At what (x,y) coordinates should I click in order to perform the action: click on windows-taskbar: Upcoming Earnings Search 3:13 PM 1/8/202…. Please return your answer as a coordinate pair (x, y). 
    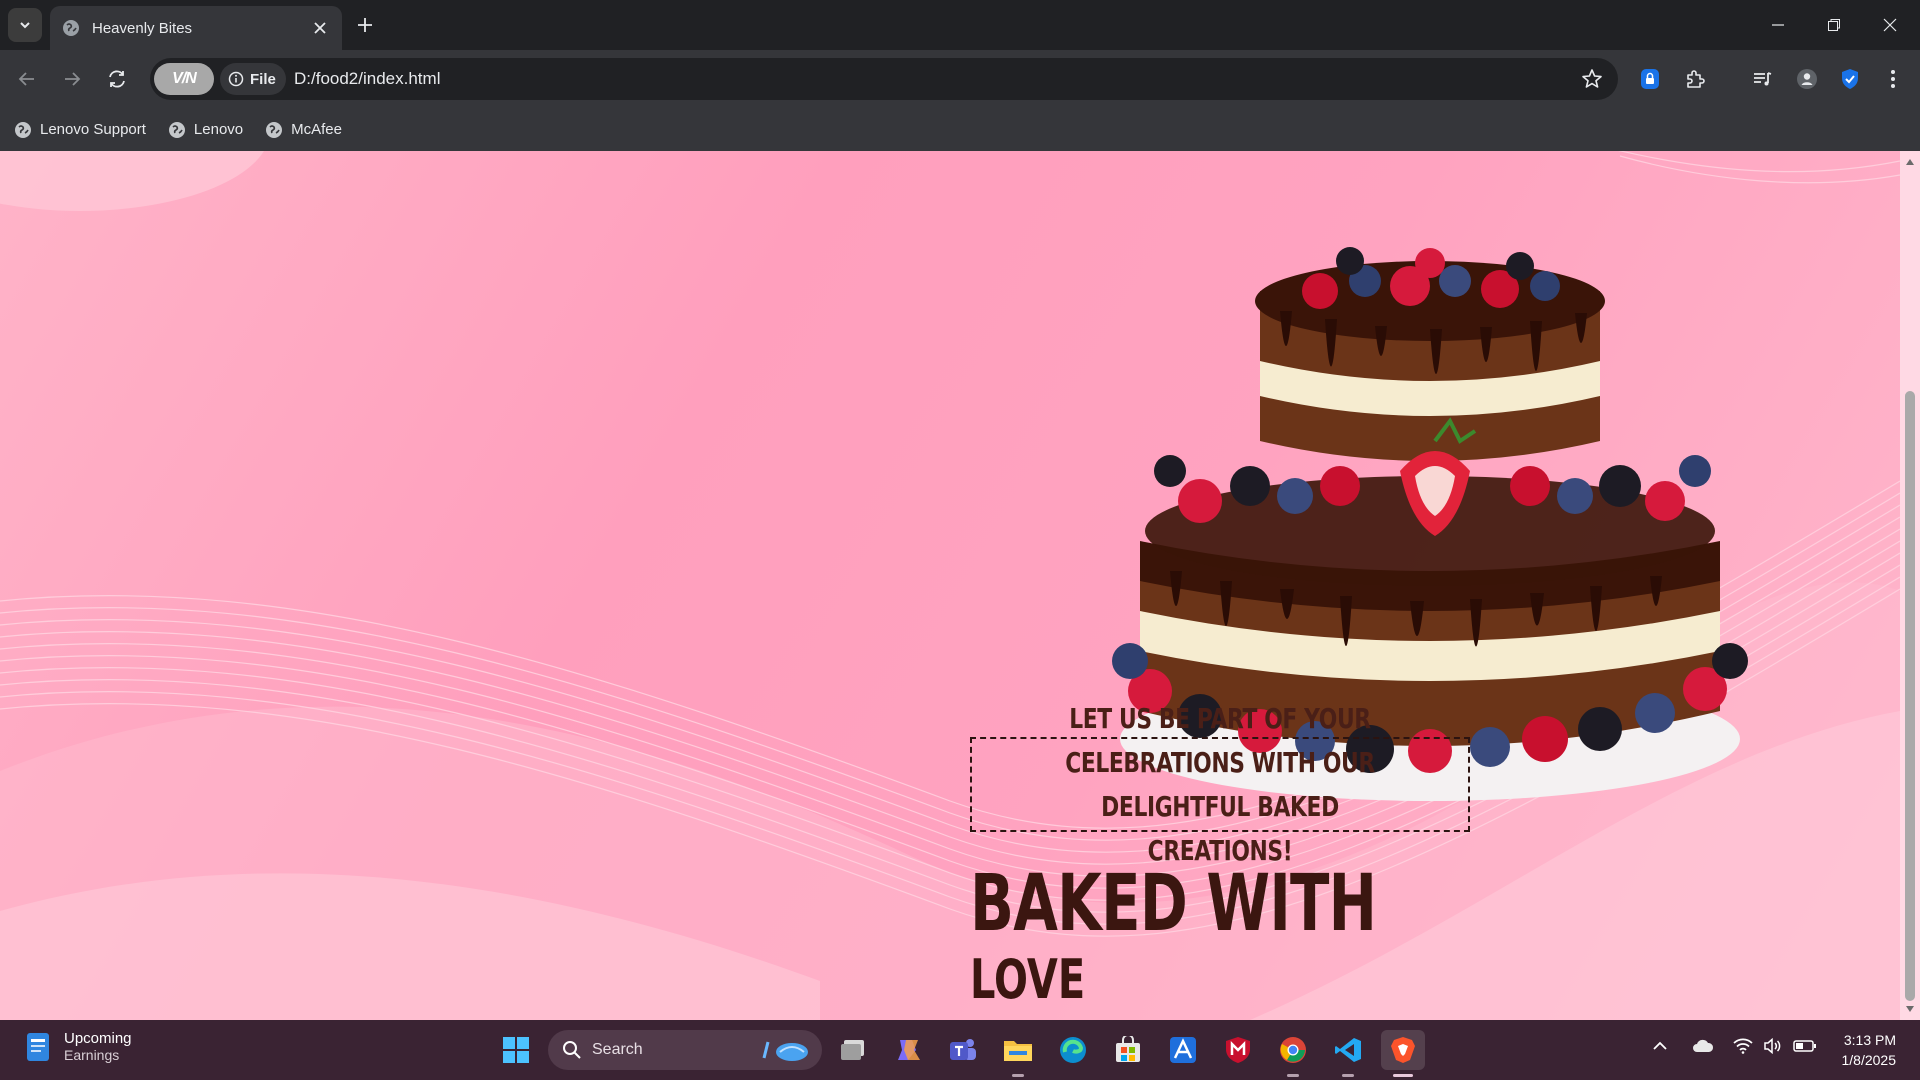
    Looking at the image, I should click on (960, 1050).